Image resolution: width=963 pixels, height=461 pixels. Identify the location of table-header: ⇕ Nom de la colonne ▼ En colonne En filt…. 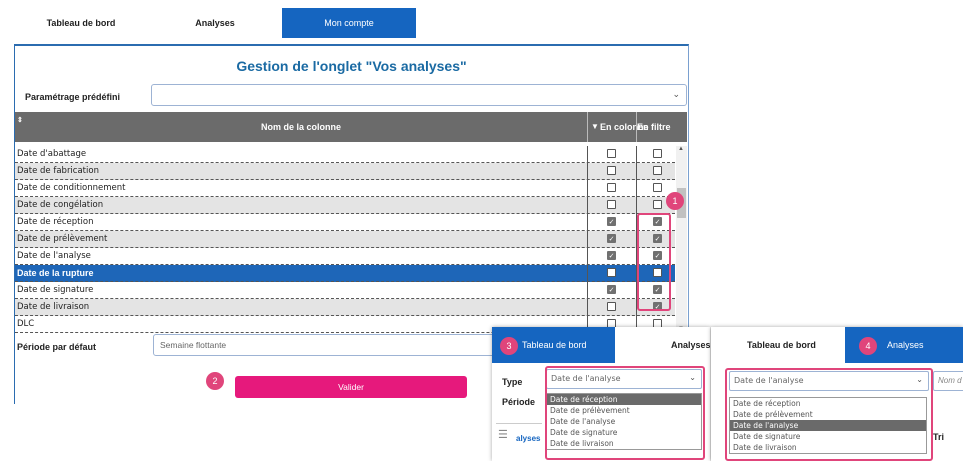
(351, 127).